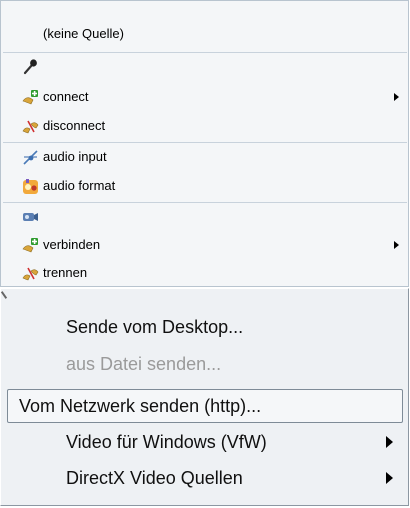  Describe the element at coordinates (204, 126) in the screenshot. I see `disconnect-item: disconnect` at that location.